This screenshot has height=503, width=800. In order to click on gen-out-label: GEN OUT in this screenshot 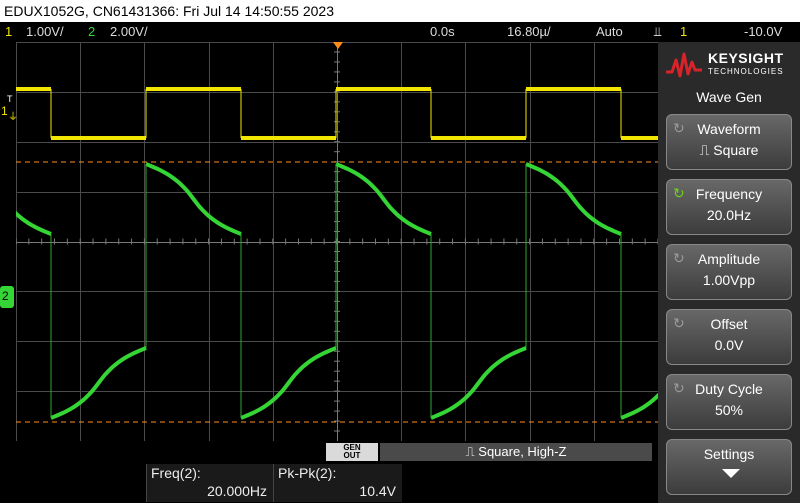, I will do `click(352, 452)`.